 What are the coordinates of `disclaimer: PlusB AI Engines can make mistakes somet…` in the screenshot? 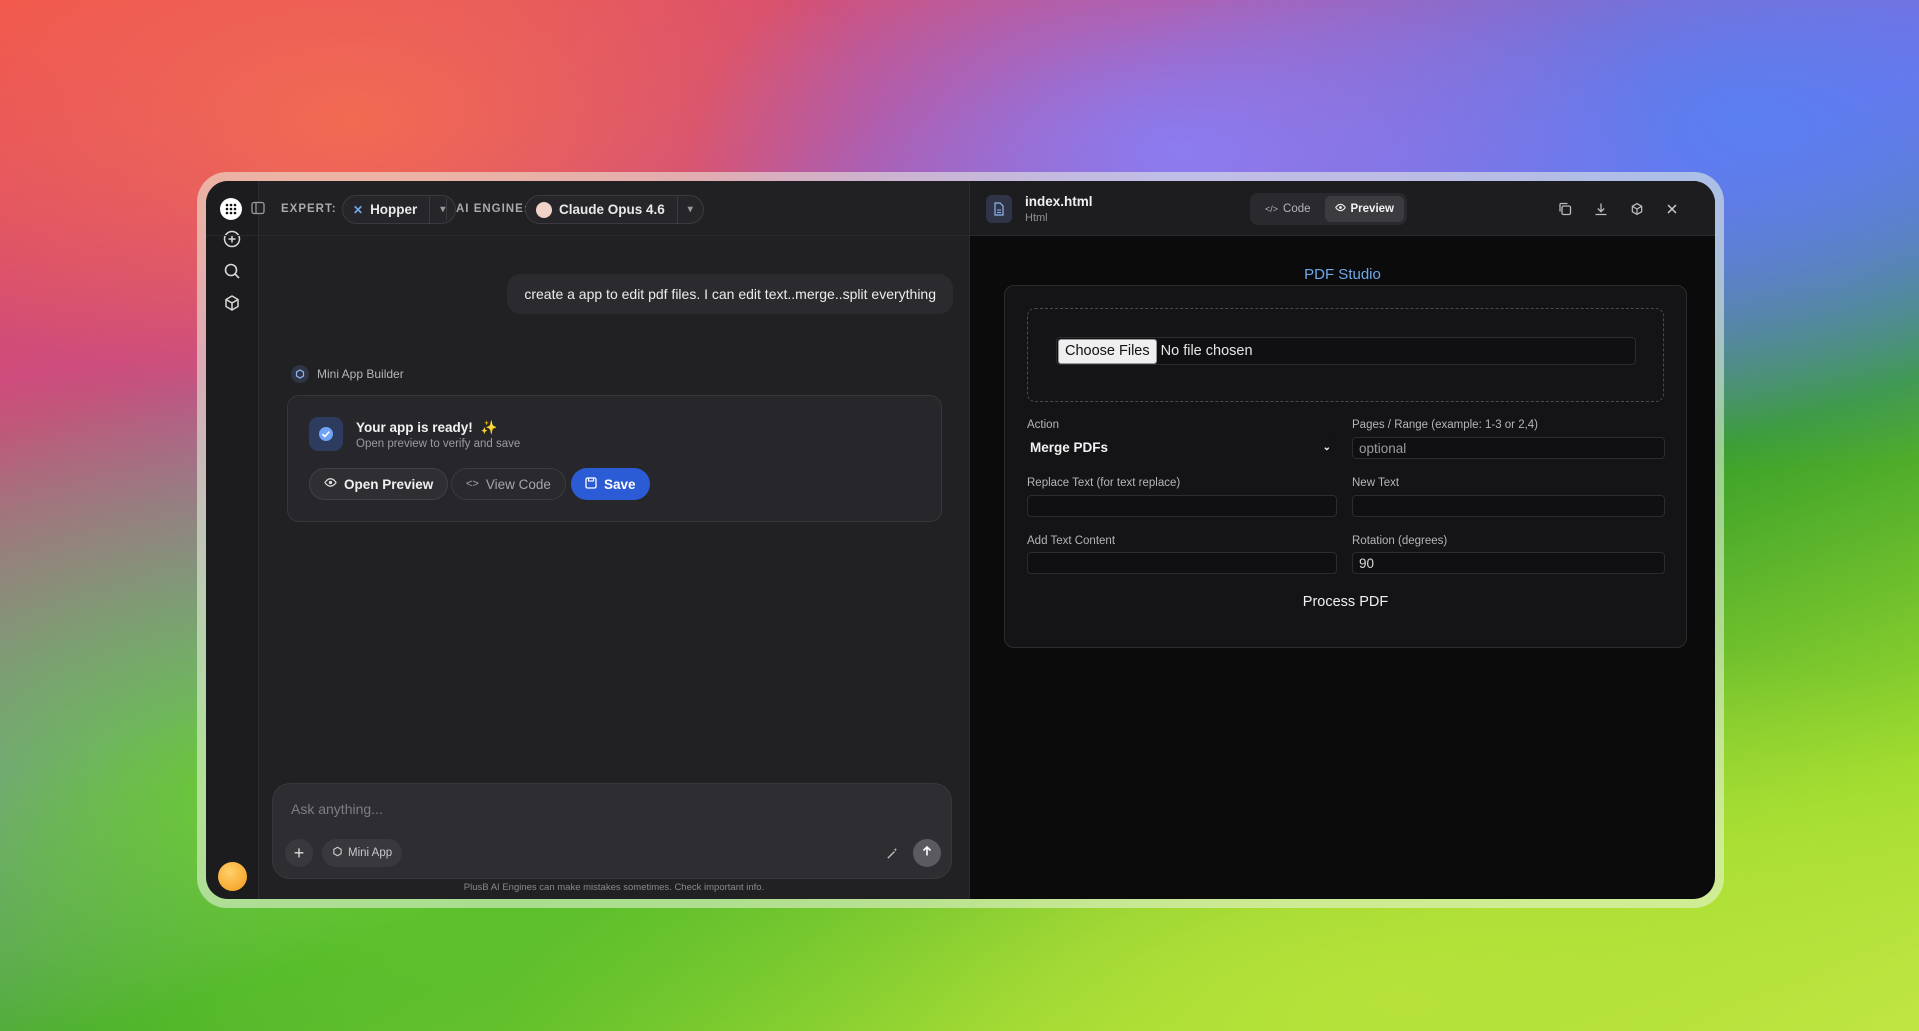 It's located at (614, 887).